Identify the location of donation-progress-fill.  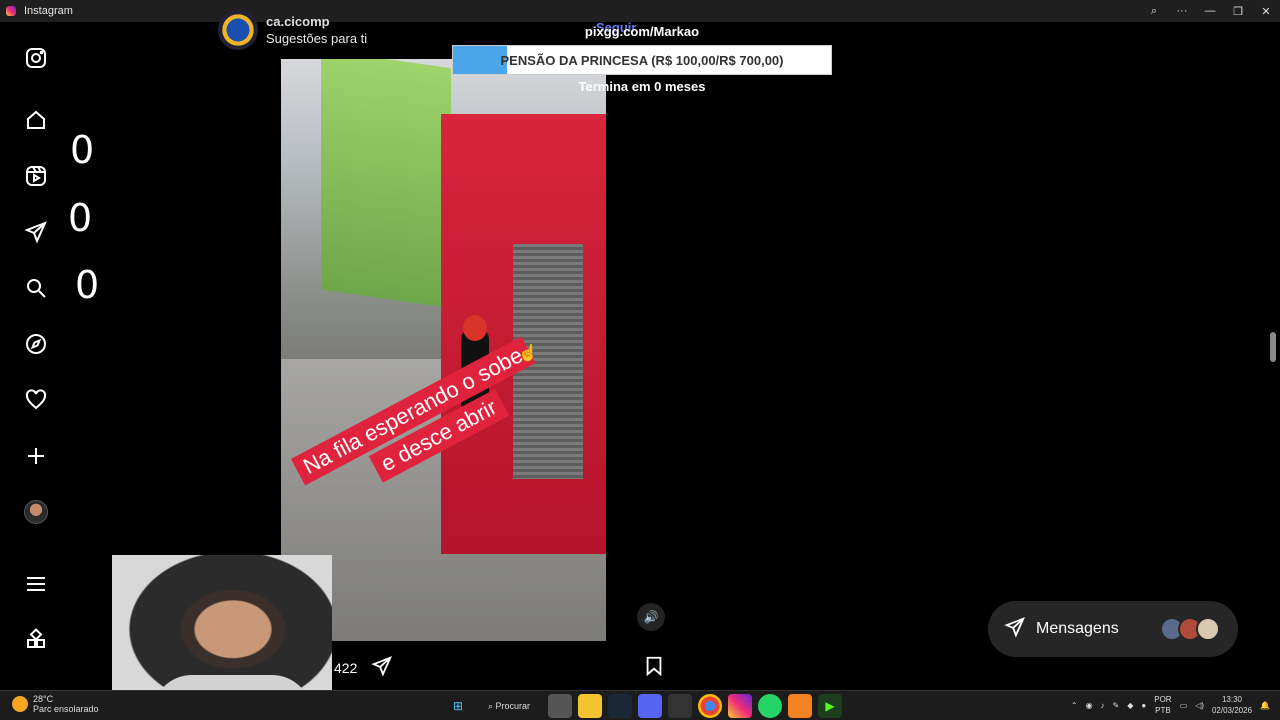
(480, 60).